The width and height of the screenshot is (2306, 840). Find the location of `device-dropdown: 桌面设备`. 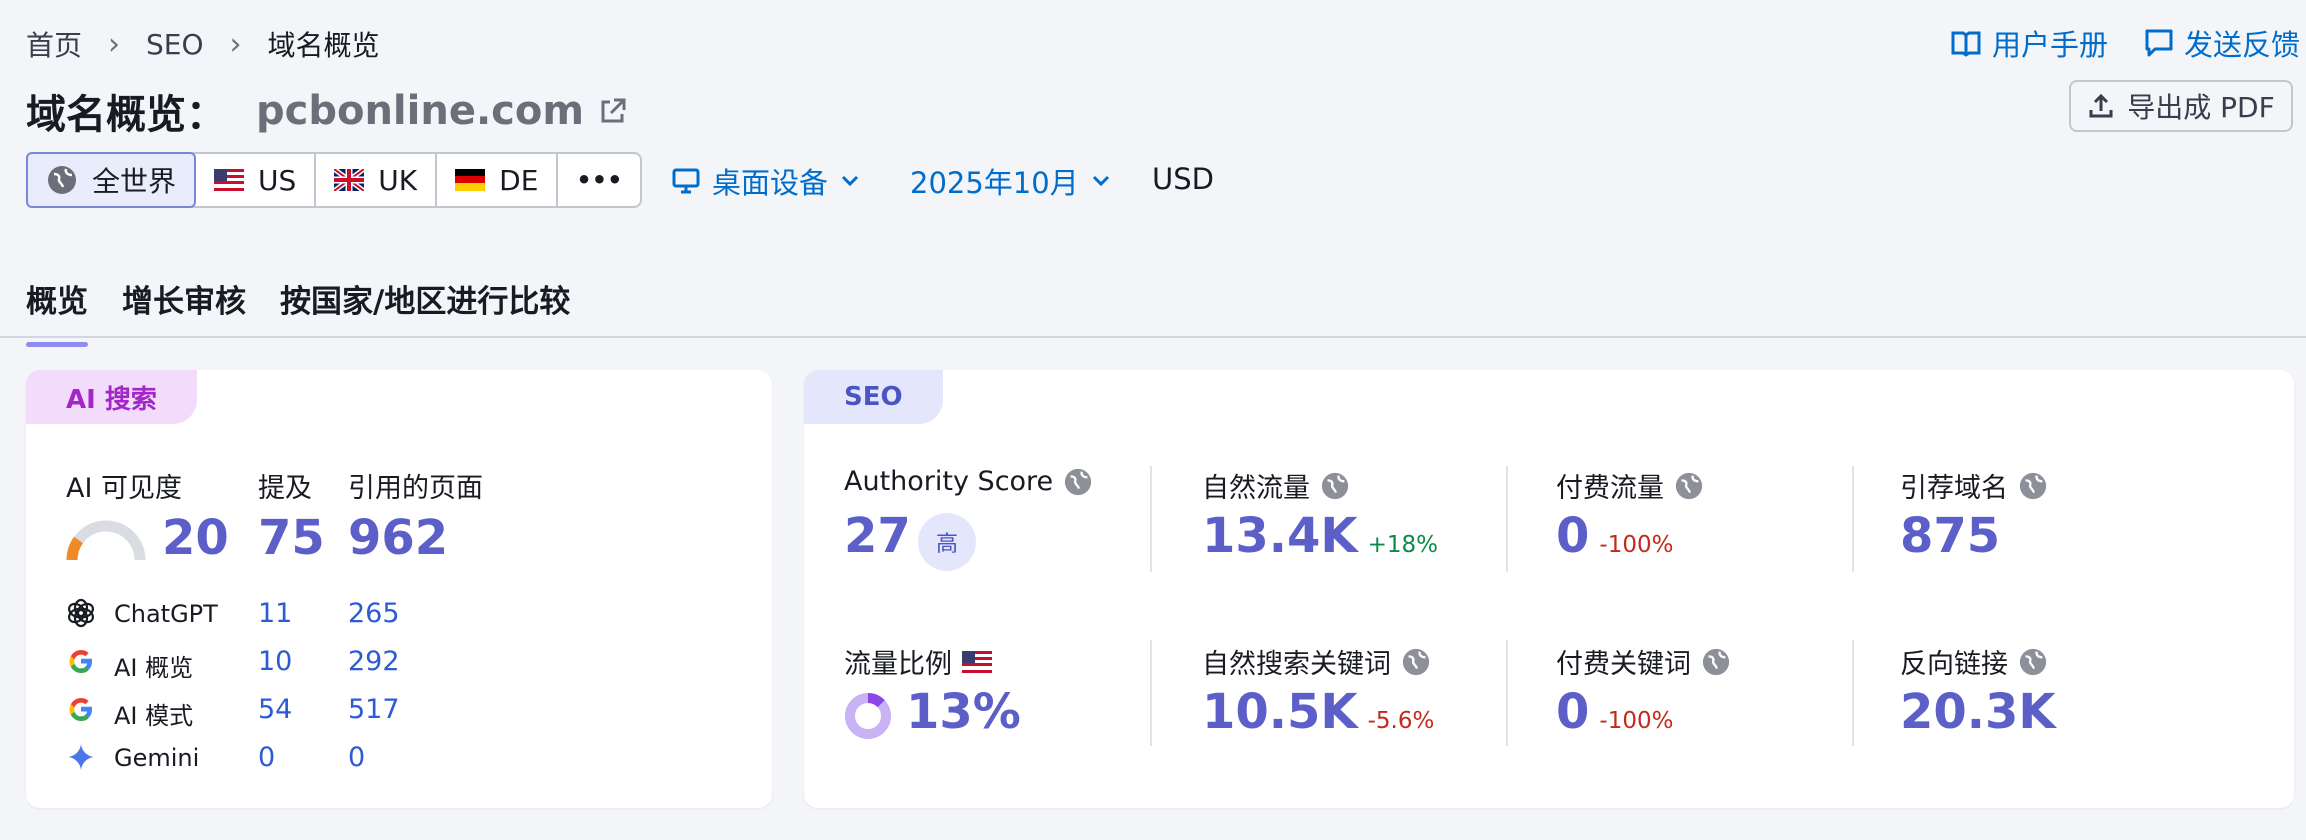

device-dropdown: 桌面设备 is located at coordinates (766, 181).